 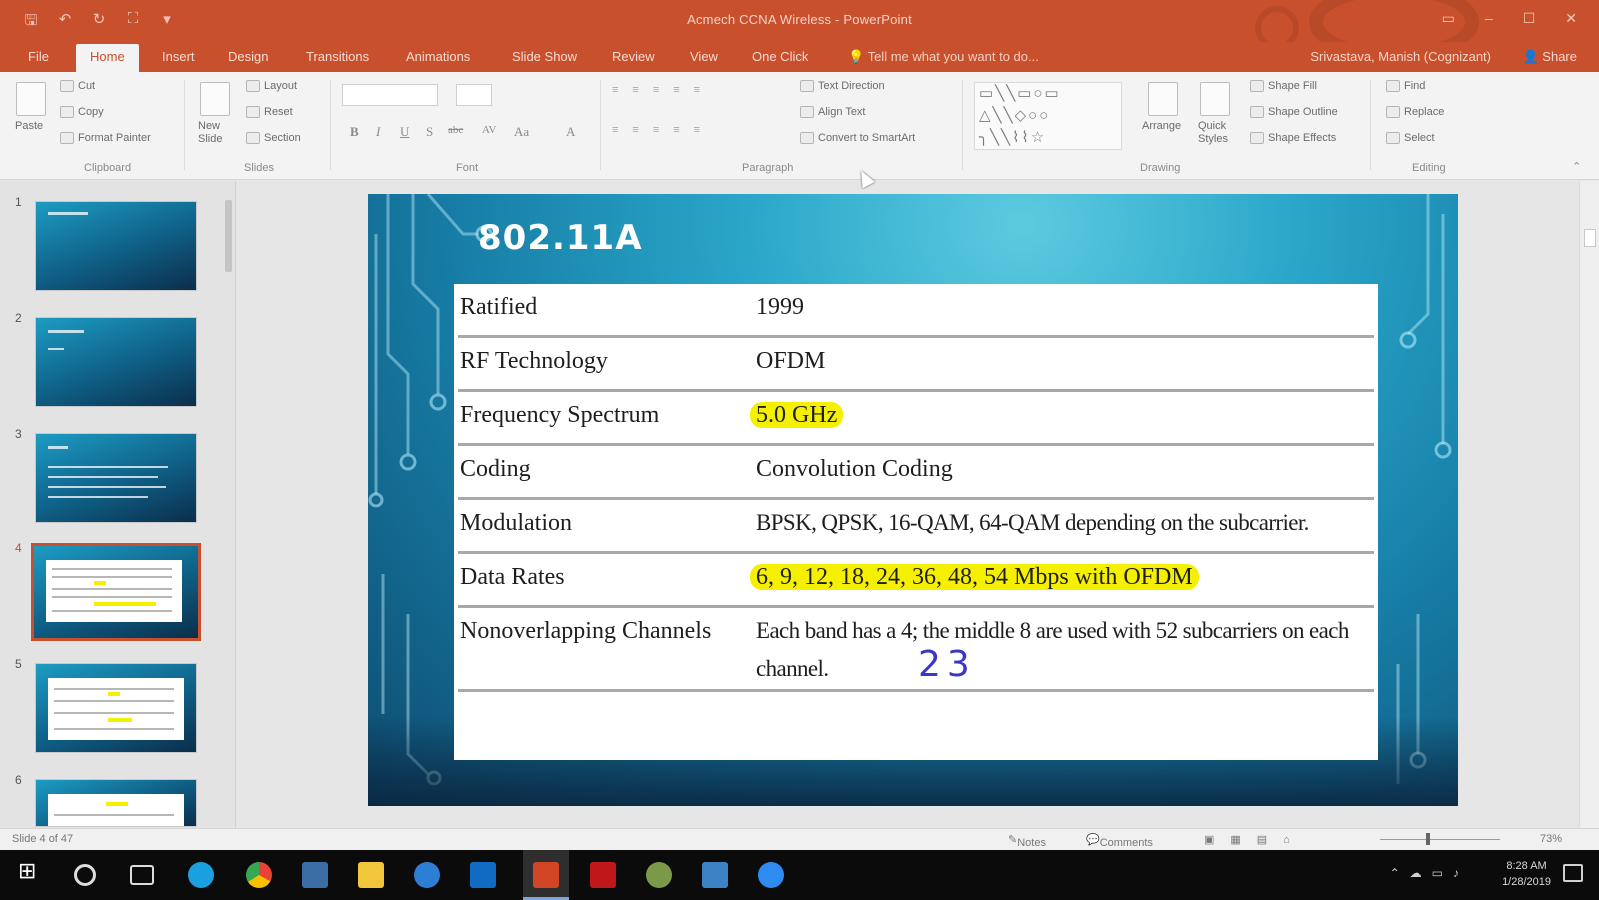 I want to click on shadow-button: S, so click(x=429, y=132).